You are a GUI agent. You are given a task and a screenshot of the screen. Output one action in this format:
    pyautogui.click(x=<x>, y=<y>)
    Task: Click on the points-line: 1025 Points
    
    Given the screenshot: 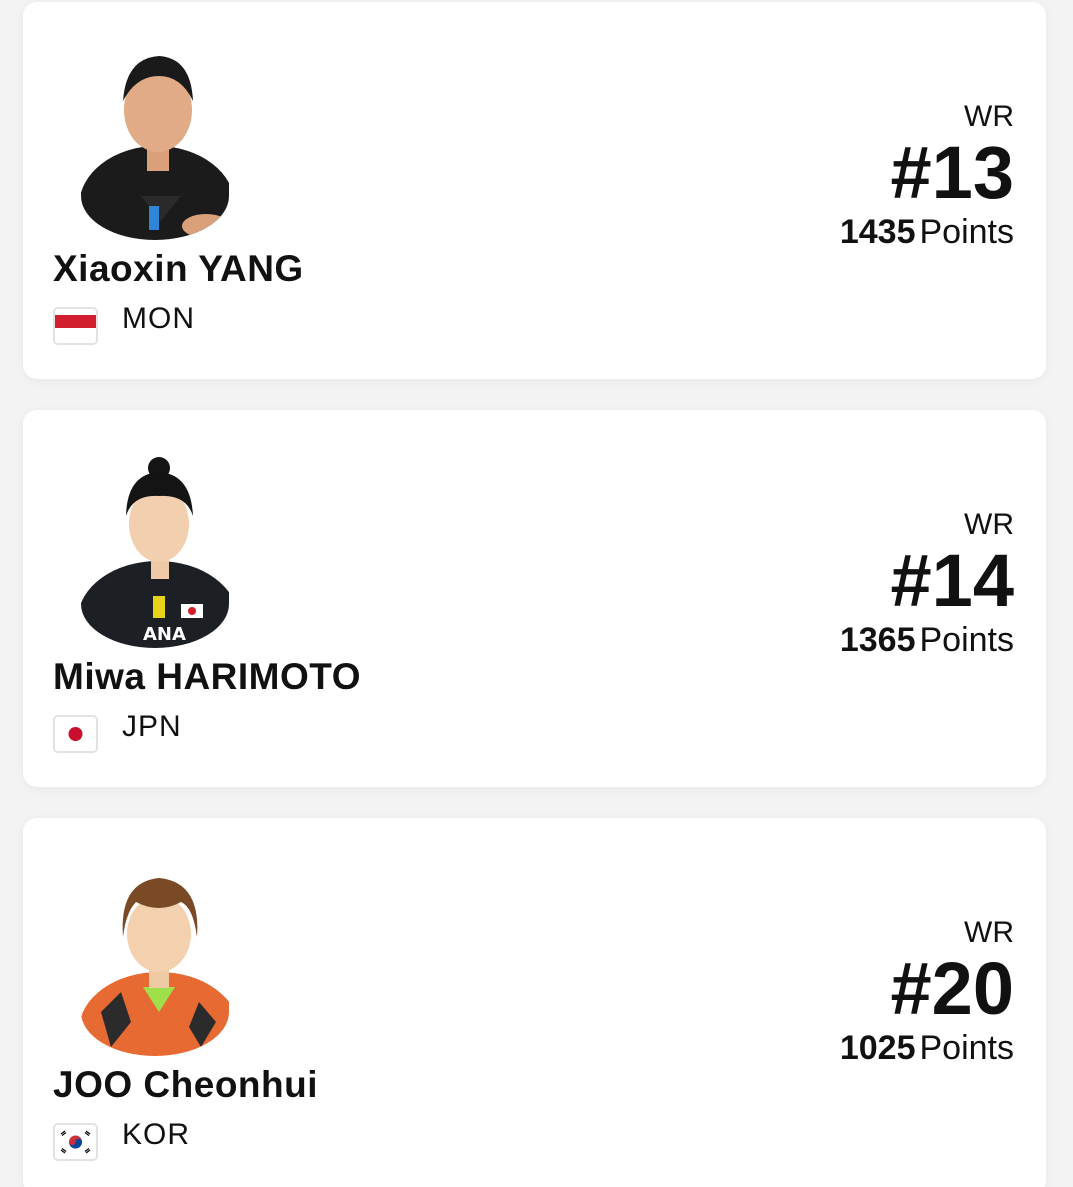 What is the action you would take?
    pyautogui.click(x=927, y=1048)
    